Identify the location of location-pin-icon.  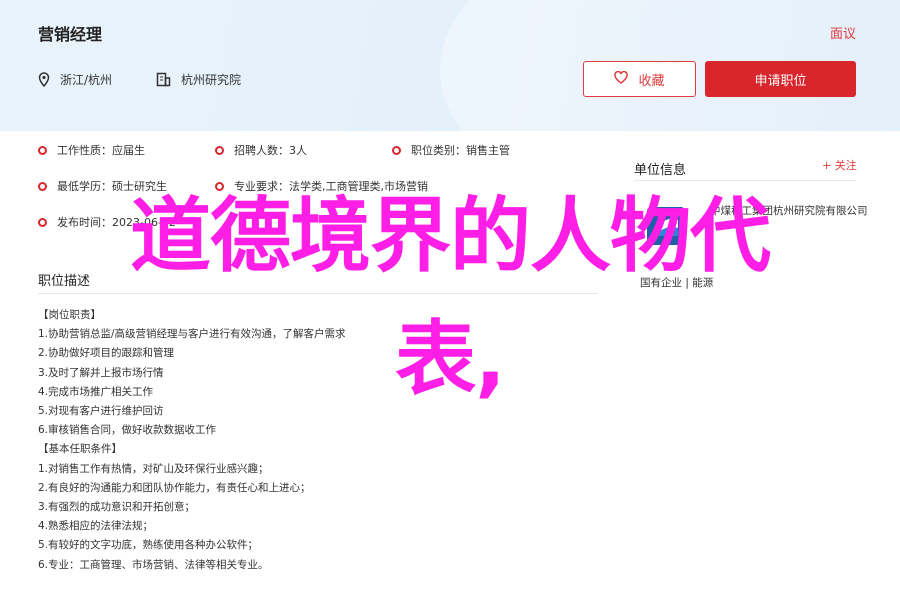
(44, 79).